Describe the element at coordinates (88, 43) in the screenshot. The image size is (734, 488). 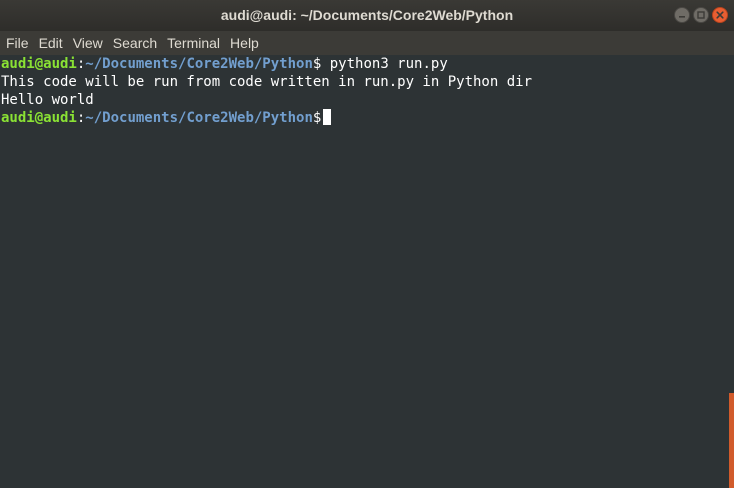
I see `menu-view: View` at that location.